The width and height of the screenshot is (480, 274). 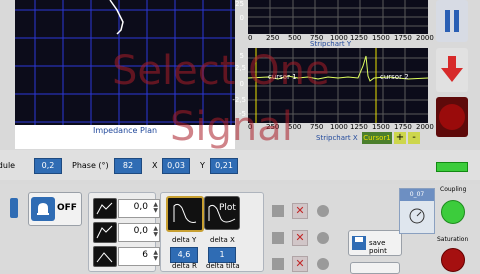 I want to click on offset-value: 0,0, so click(x=140, y=207).